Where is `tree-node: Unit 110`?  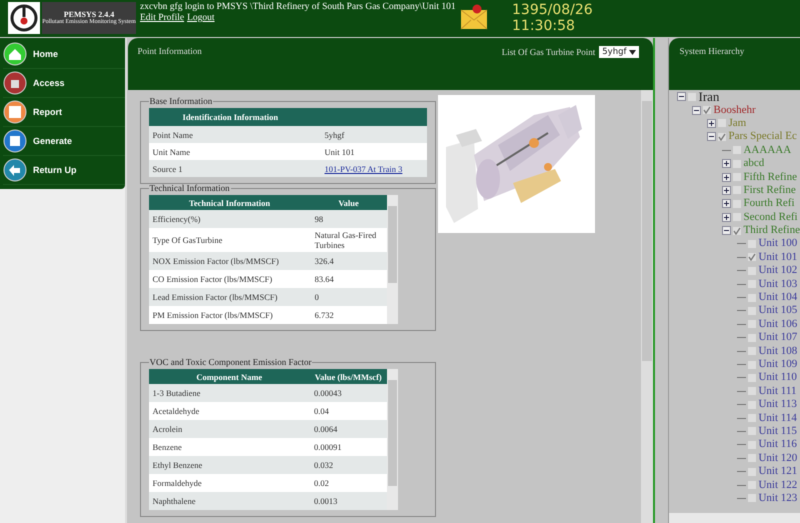 tree-node: Unit 110 is located at coordinates (777, 378).